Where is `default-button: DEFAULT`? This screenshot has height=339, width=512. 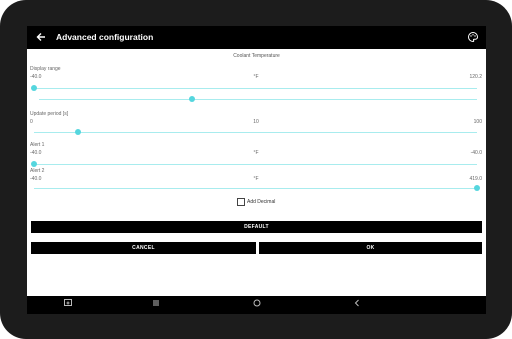
default-button: DEFAULT is located at coordinates (256, 227).